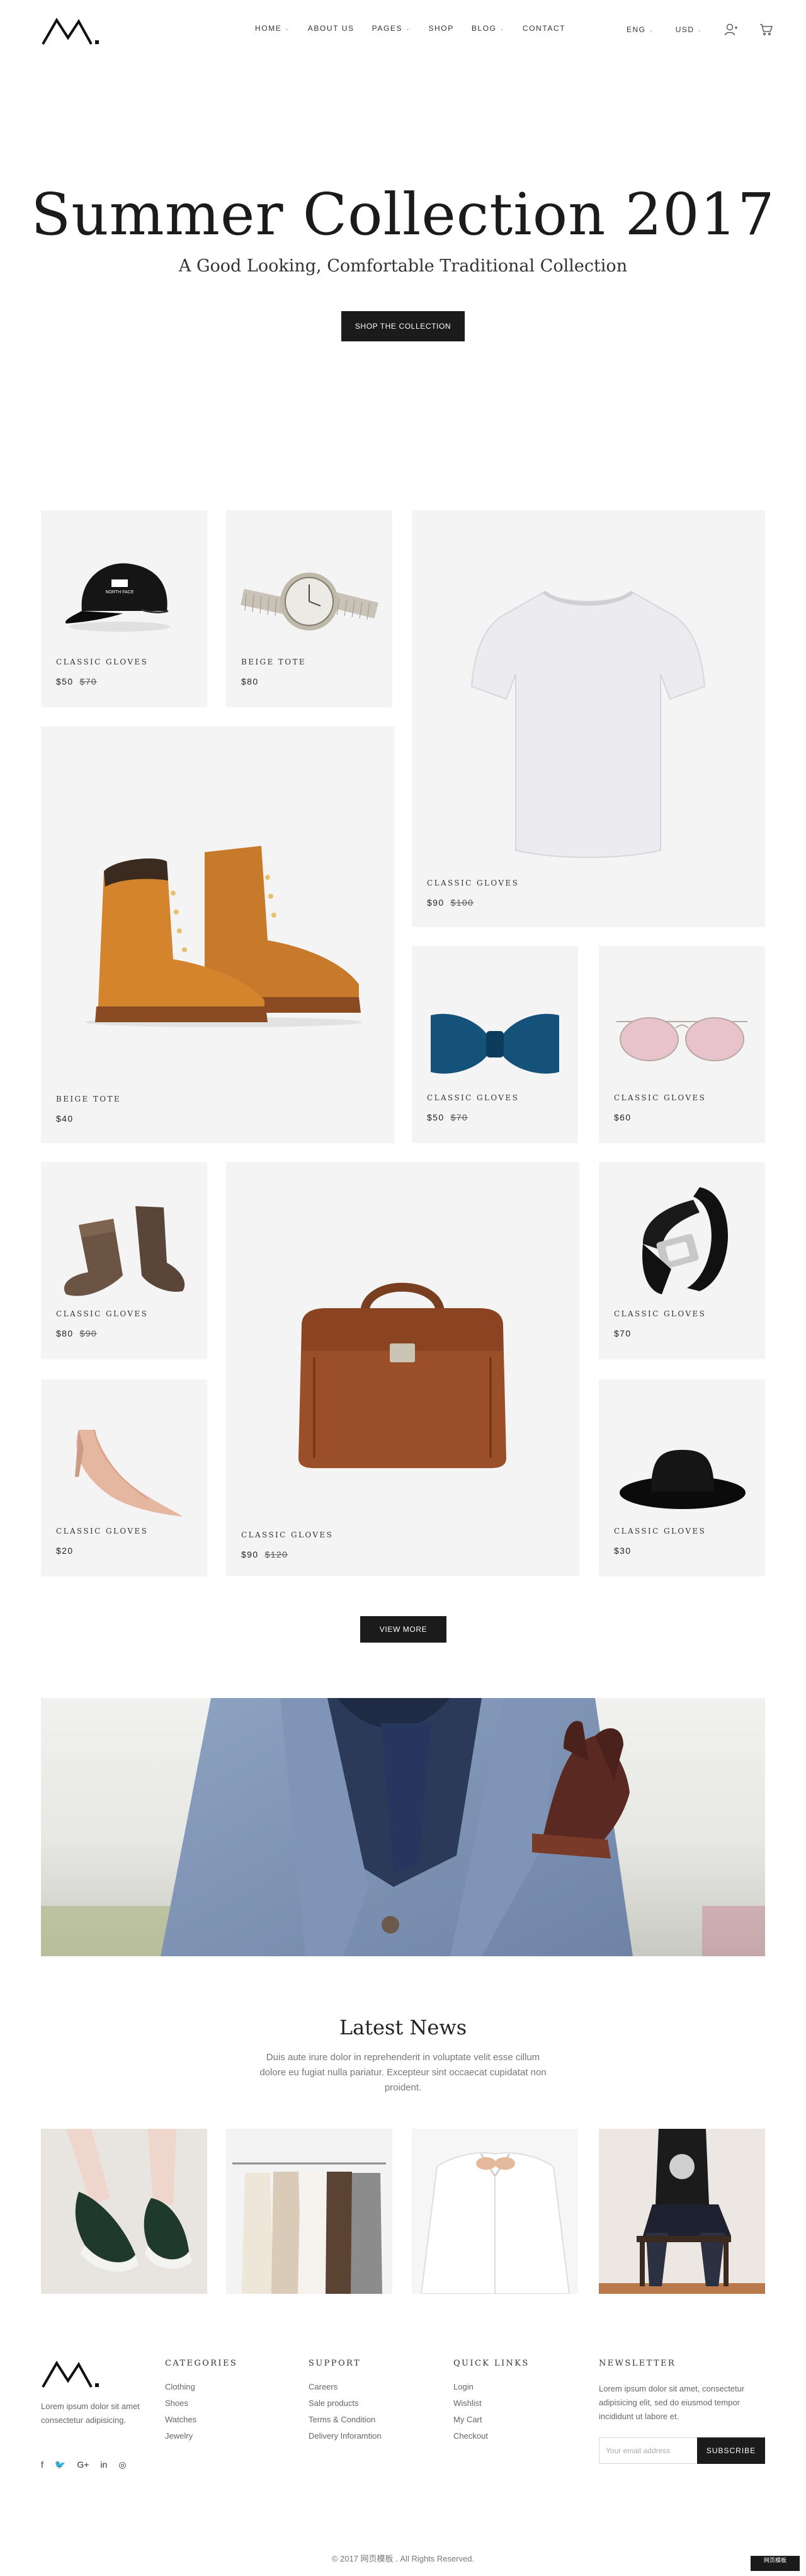  I want to click on google-plus-icon: G+, so click(83, 2464).